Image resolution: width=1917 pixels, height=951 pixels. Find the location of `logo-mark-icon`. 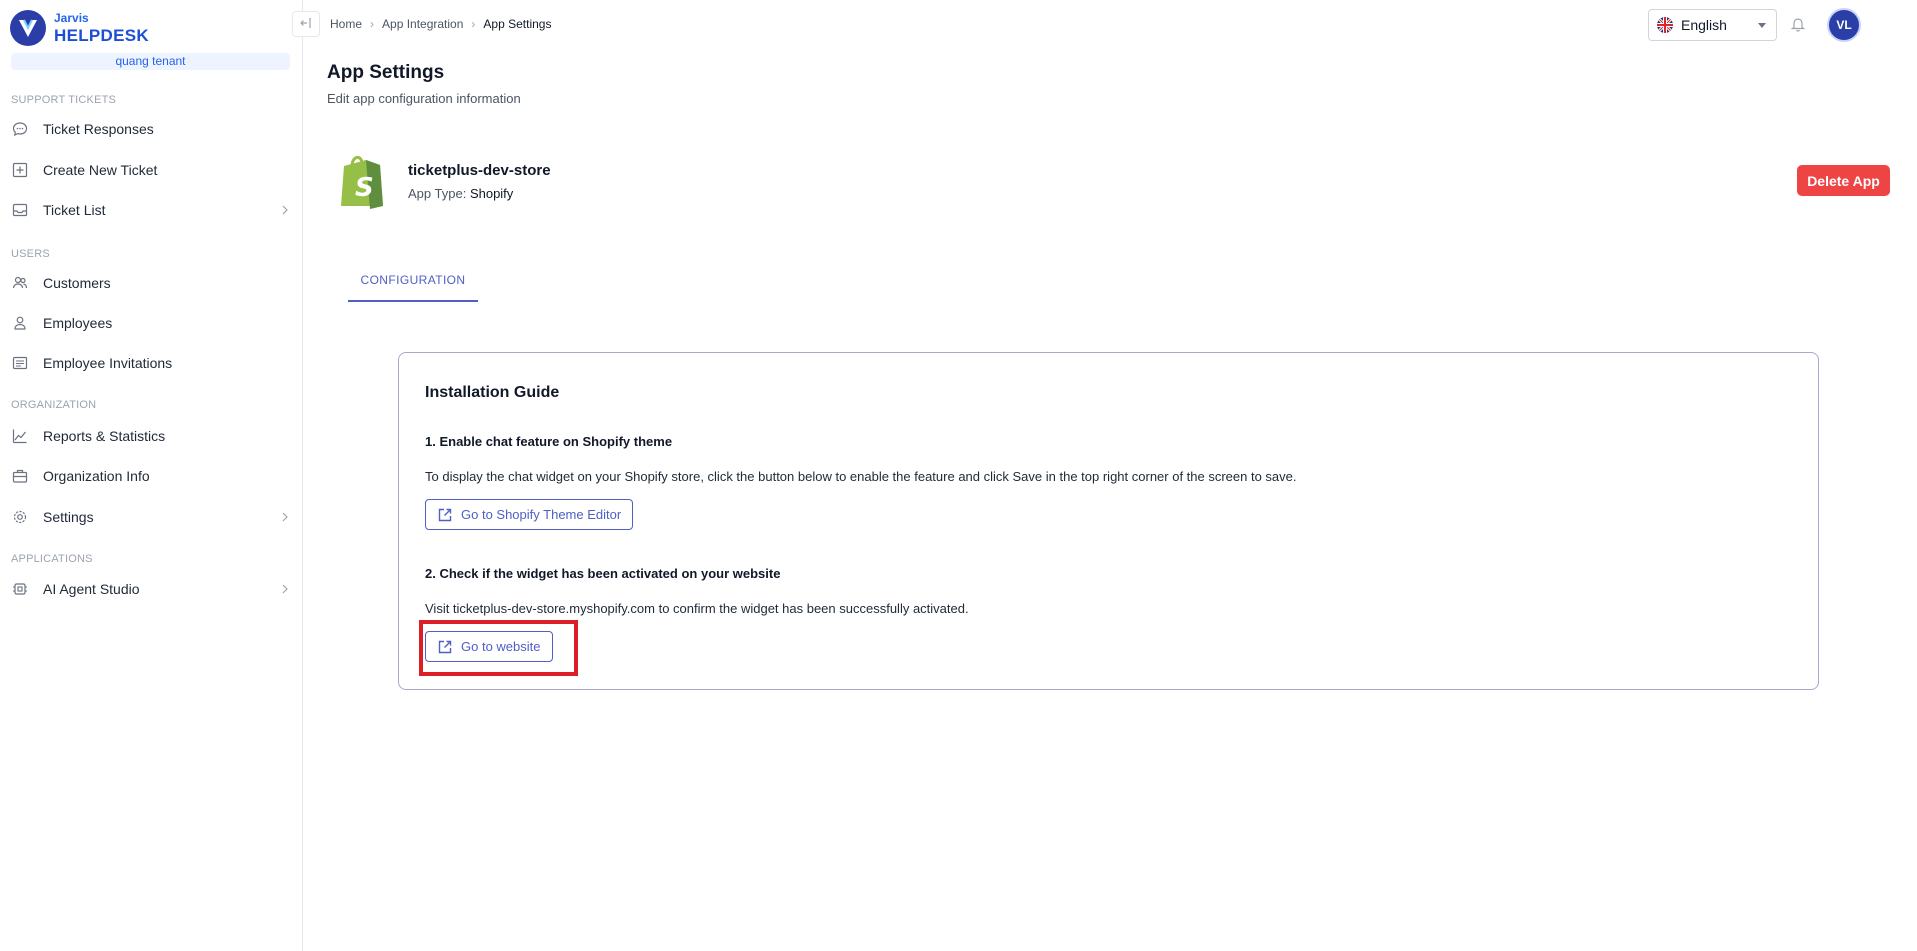

logo-mark-icon is located at coordinates (28, 28).